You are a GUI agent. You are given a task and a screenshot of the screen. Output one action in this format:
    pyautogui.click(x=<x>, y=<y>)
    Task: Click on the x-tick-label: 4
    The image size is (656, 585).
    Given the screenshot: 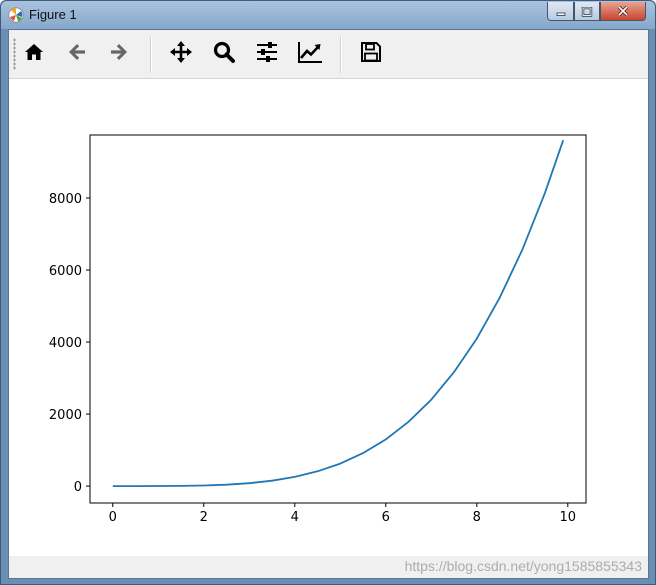 What is the action you would take?
    pyautogui.click(x=295, y=517)
    